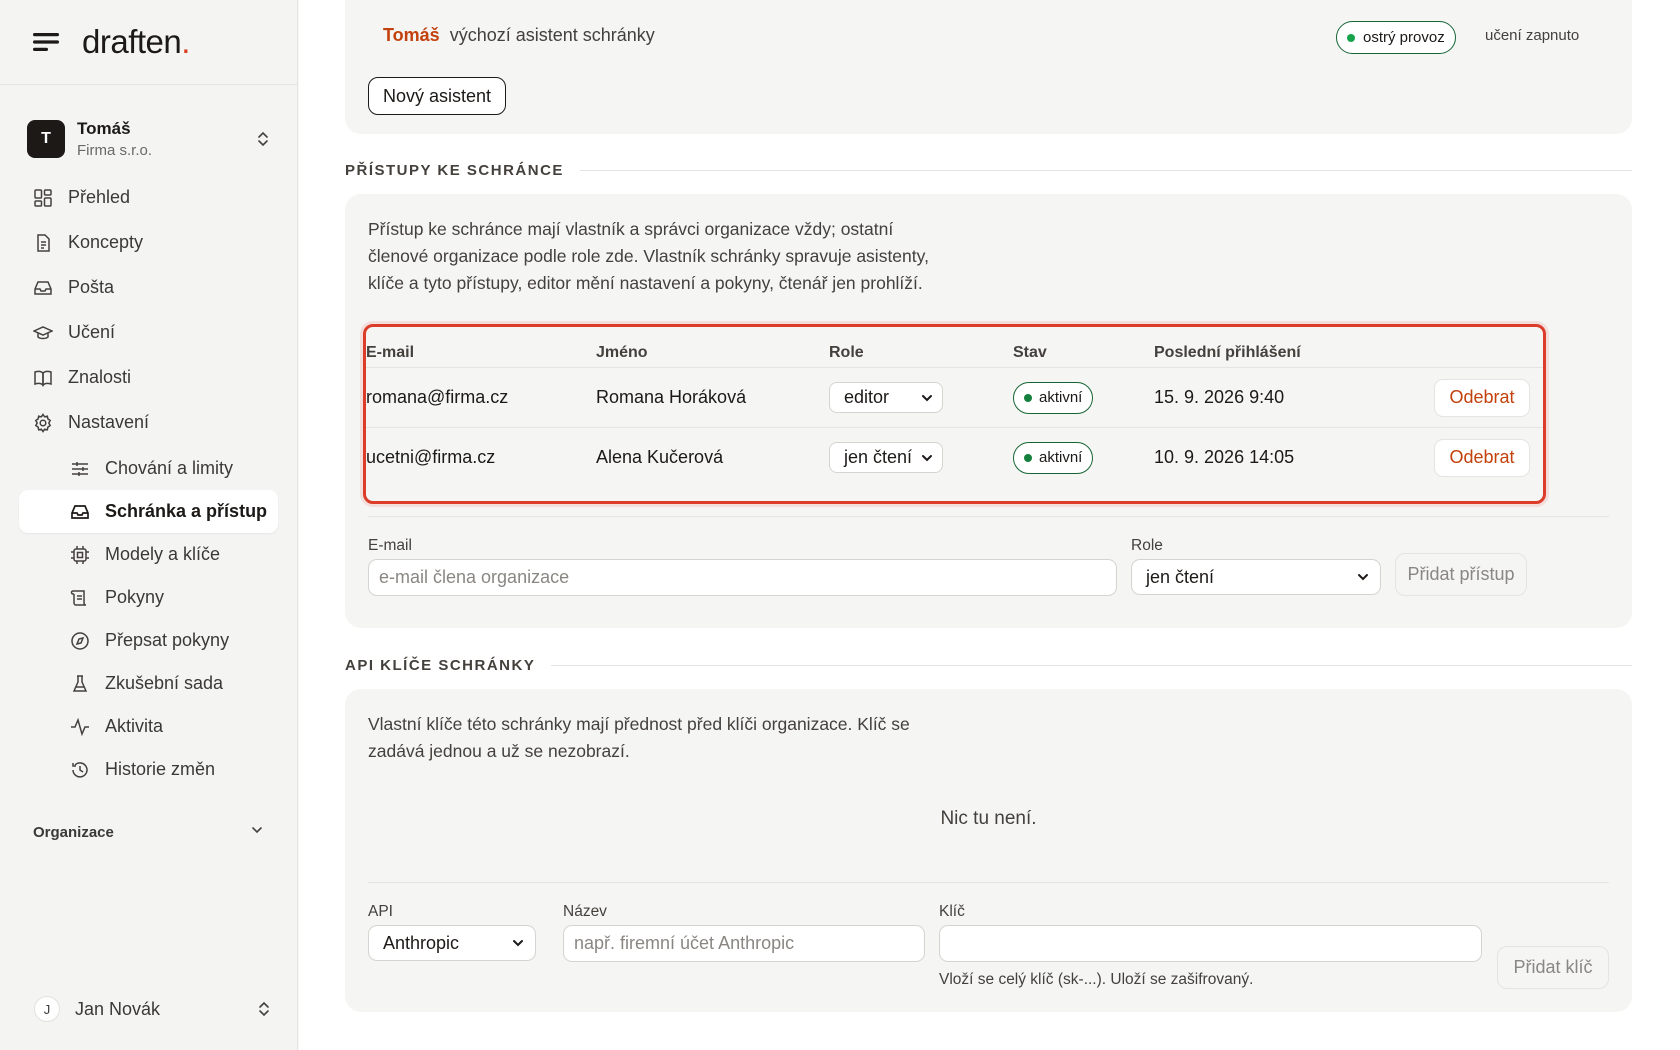 The width and height of the screenshot is (1680, 1050). What do you see at coordinates (952, 911) in the screenshot?
I see `key-label: Klíč` at bounding box center [952, 911].